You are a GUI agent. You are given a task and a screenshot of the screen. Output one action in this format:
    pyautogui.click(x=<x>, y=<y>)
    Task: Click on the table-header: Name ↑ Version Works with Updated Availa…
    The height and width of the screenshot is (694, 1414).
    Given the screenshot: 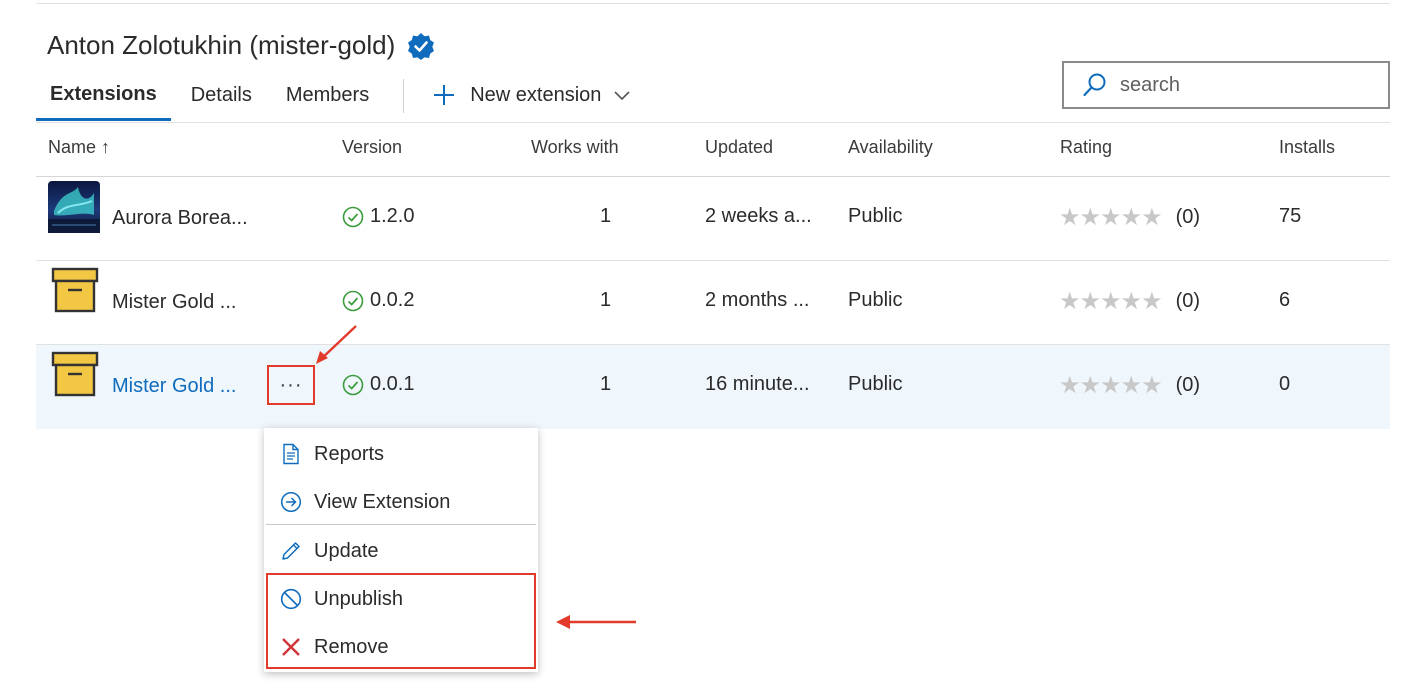 What is the action you would take?
    pyautogui.click(x=713, y=149)
    